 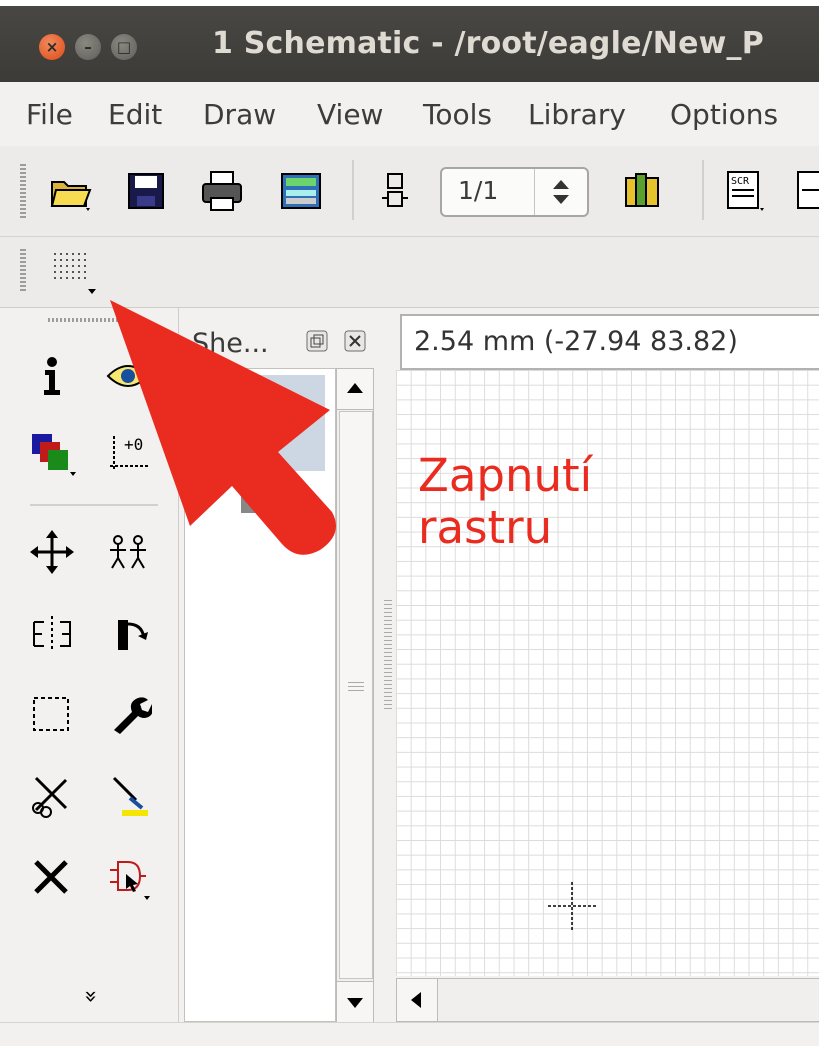 I want to click on wrench-icon, so click(x=128, y=714).